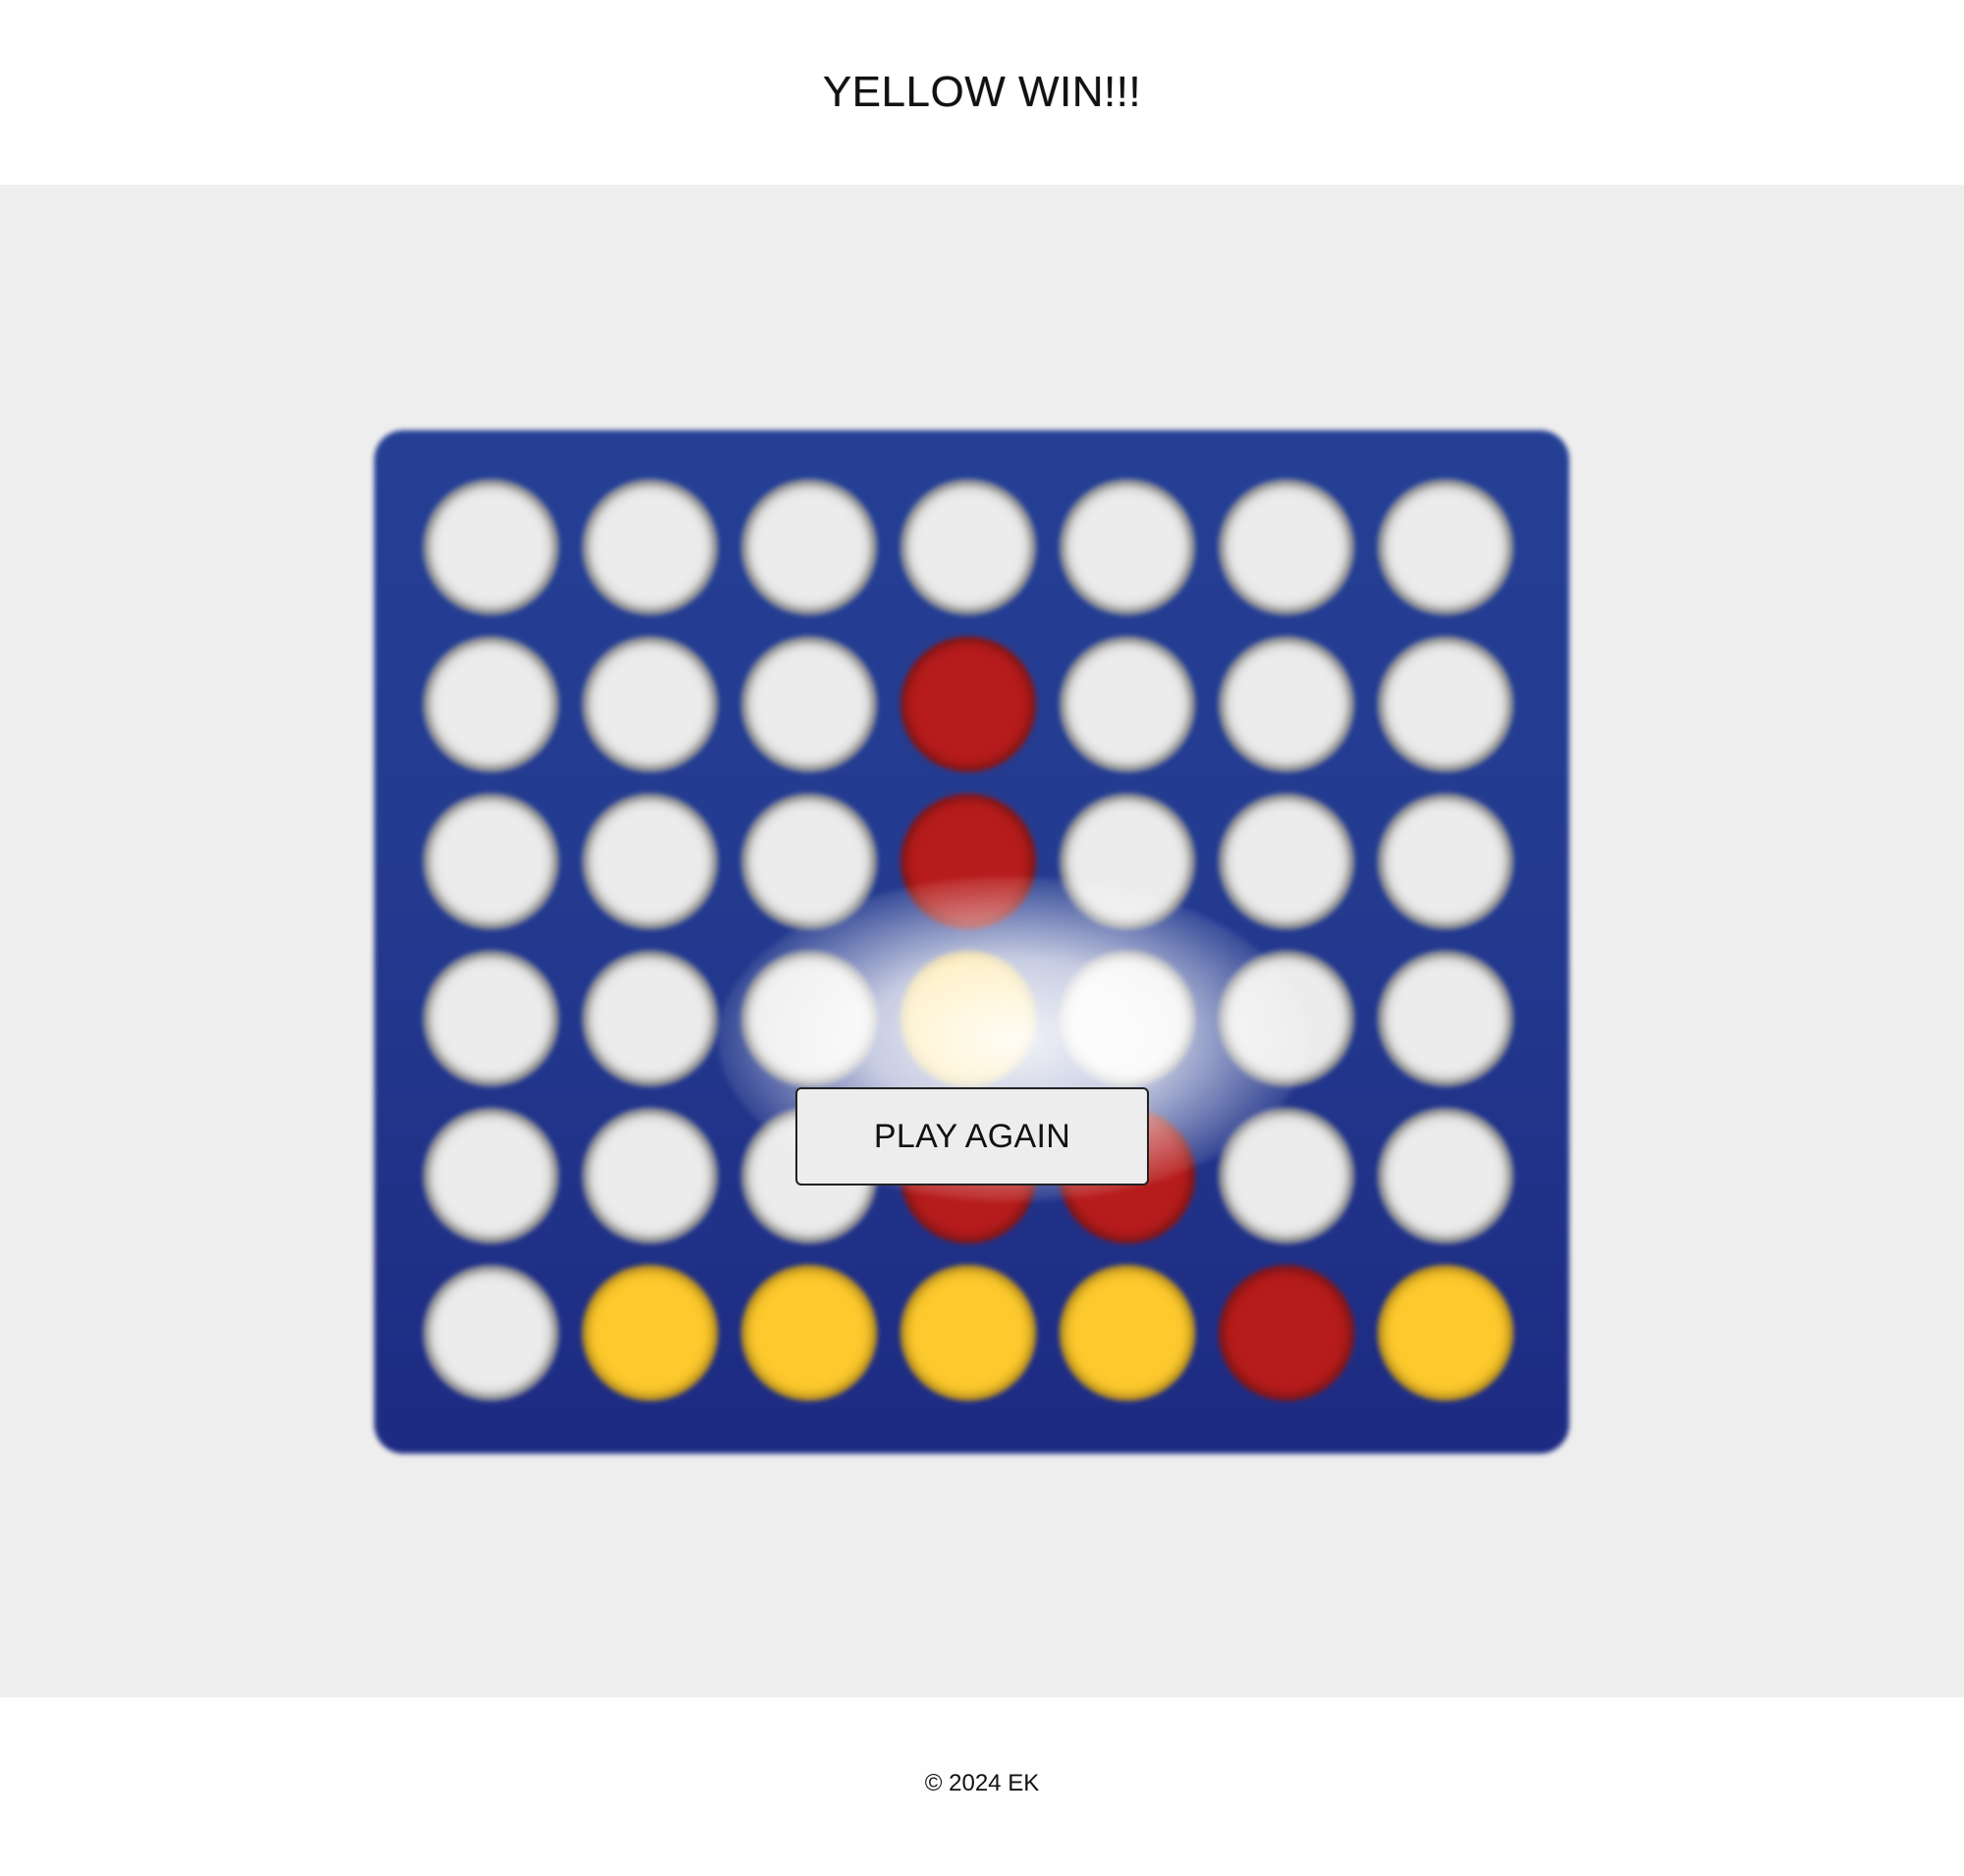 The image size is (1964, 1876). I want to click on footer: © 2024 EK, so click(982, 1786).